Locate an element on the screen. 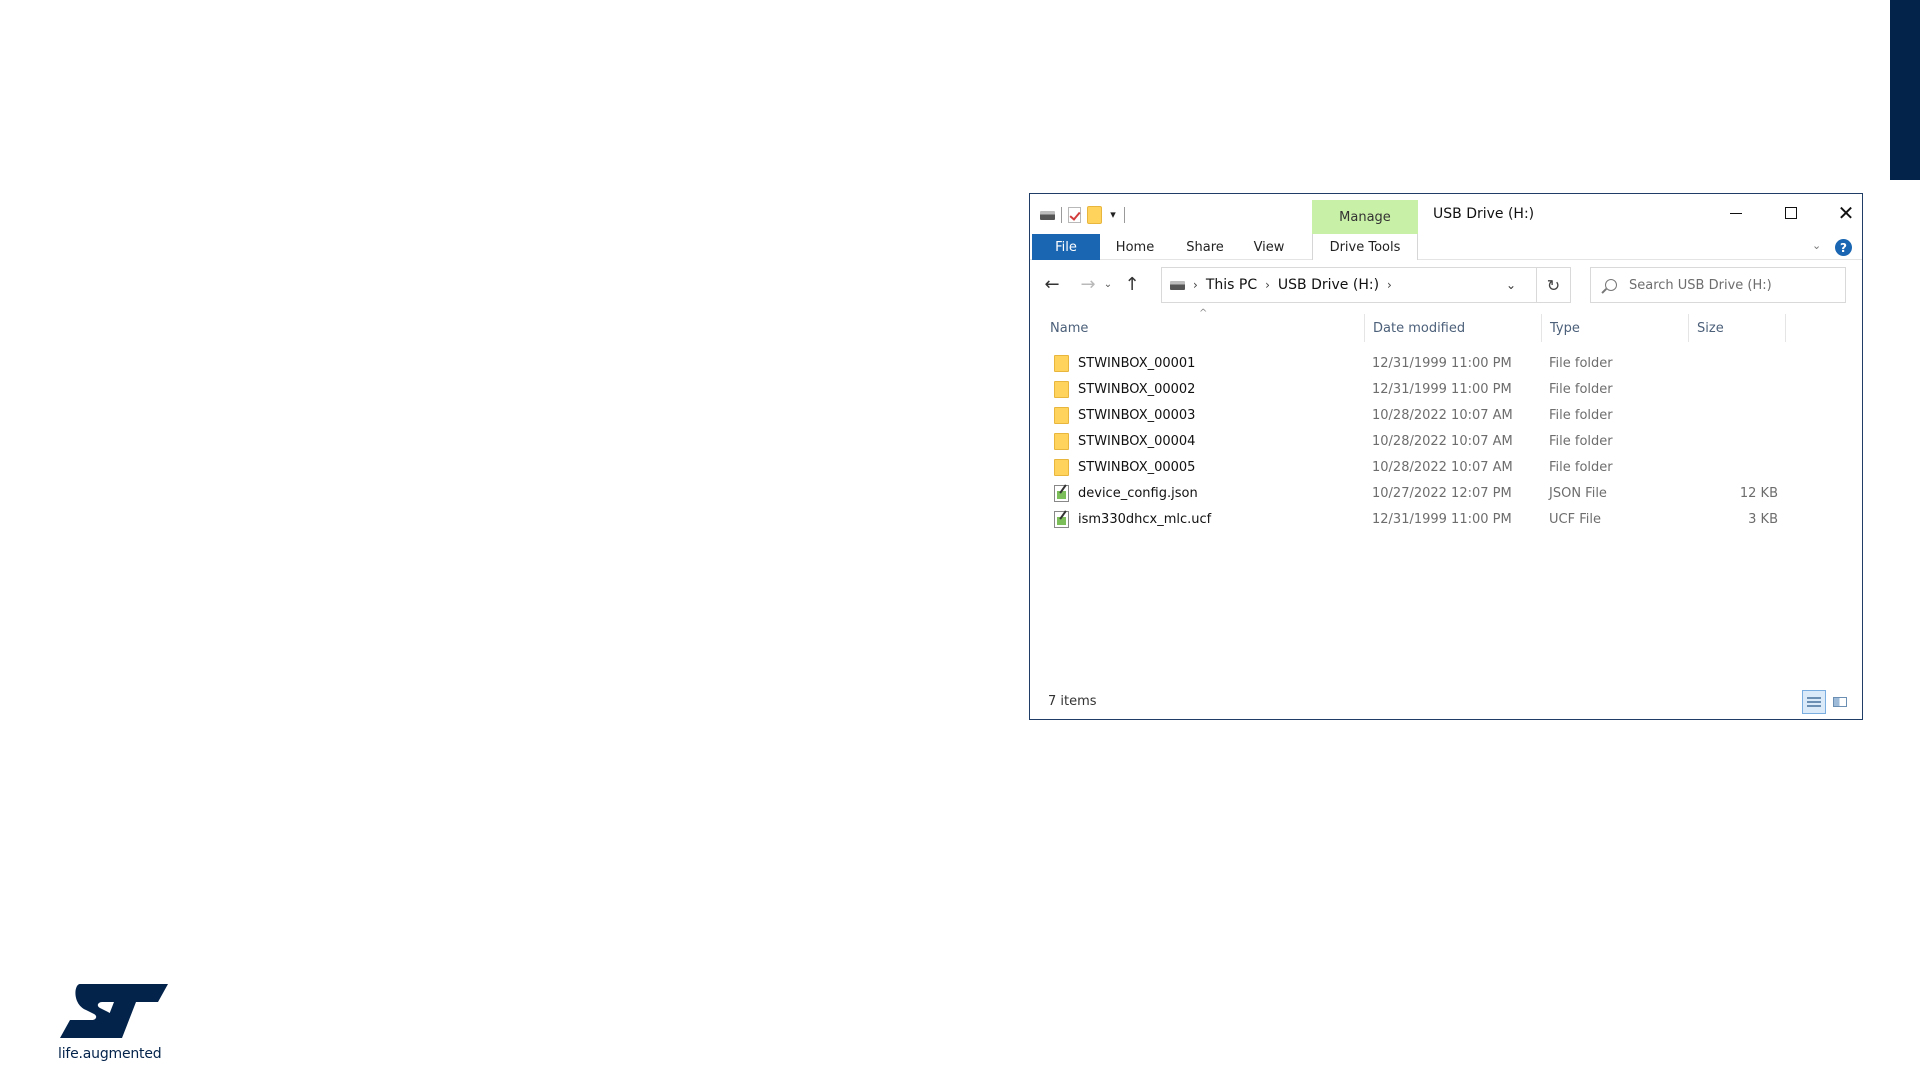 This screenshot has width=1920, height=1080. address-history-chevron-icon: ⌄ is located at coordinates (1511, 285).